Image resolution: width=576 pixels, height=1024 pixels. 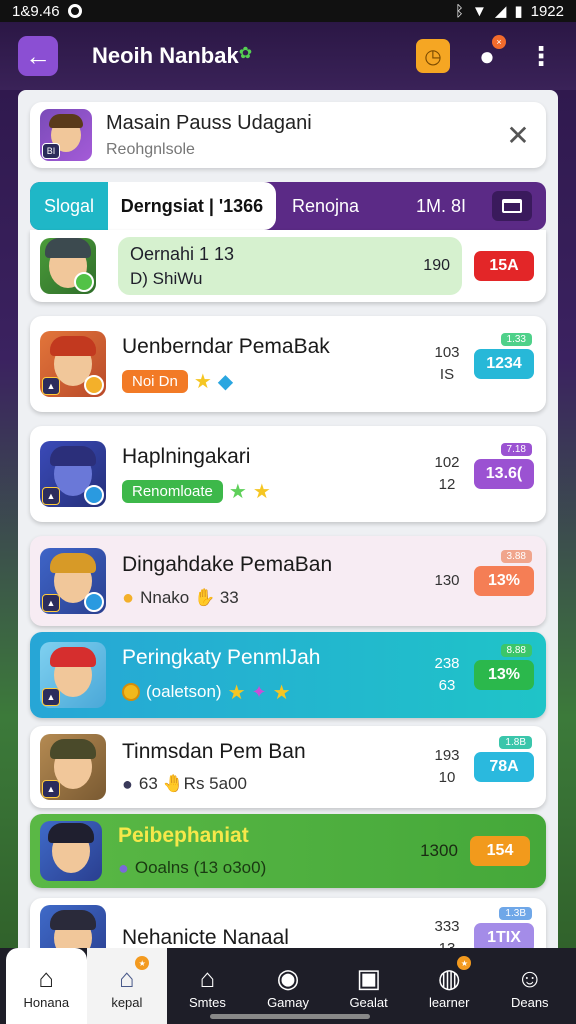 What do you see at coordinates (183, 835) in the screenshot?
I see `row-title: Peibephaniat` at bounding box center [183, 835].